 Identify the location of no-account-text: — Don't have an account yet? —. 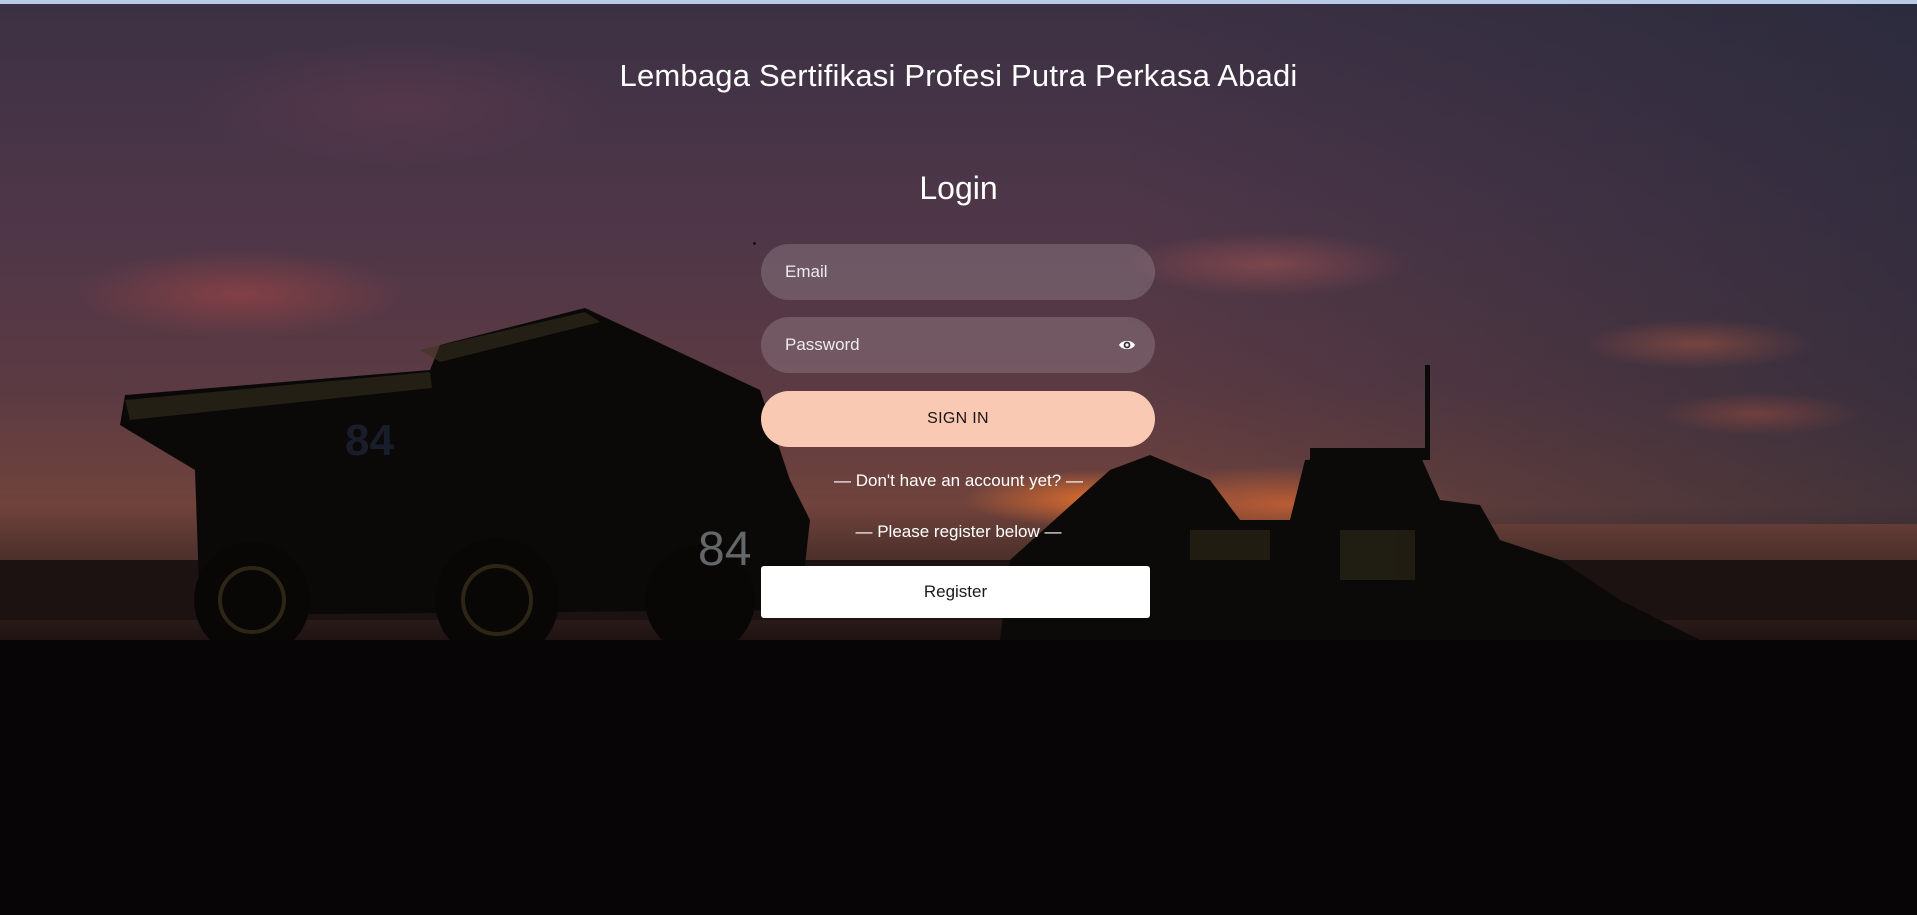
(958, 480).